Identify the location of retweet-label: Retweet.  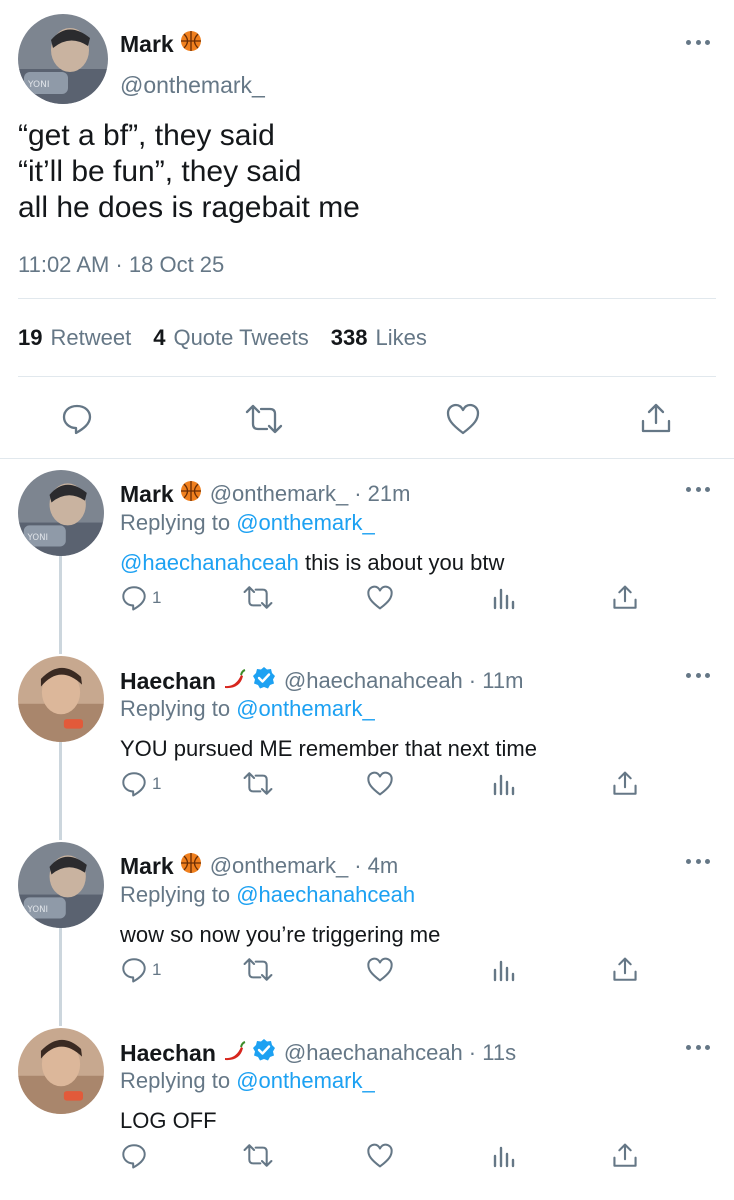
(91, 337).